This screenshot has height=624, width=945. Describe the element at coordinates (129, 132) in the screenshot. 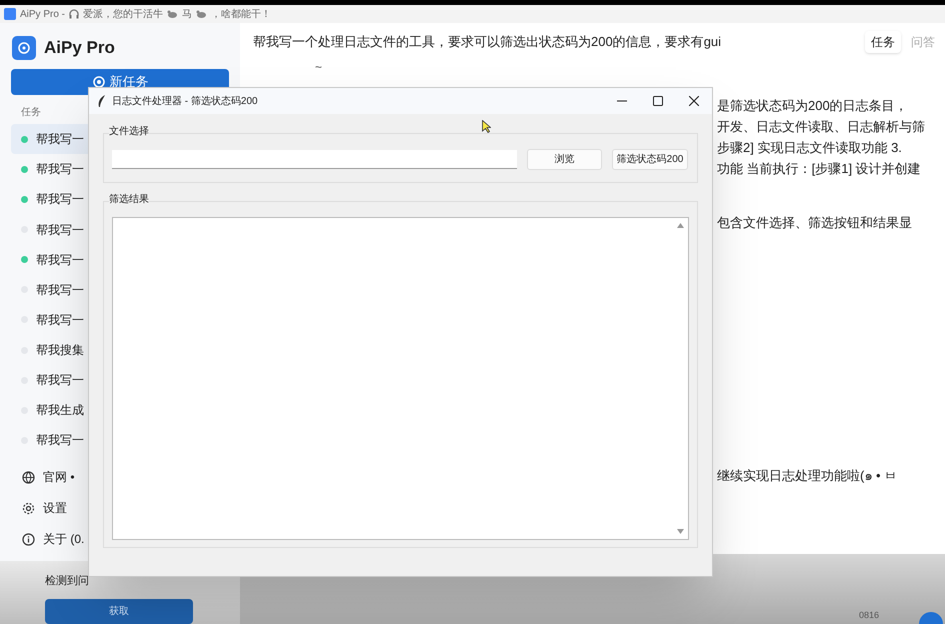

I see `group-label: 文件选择` at that location.